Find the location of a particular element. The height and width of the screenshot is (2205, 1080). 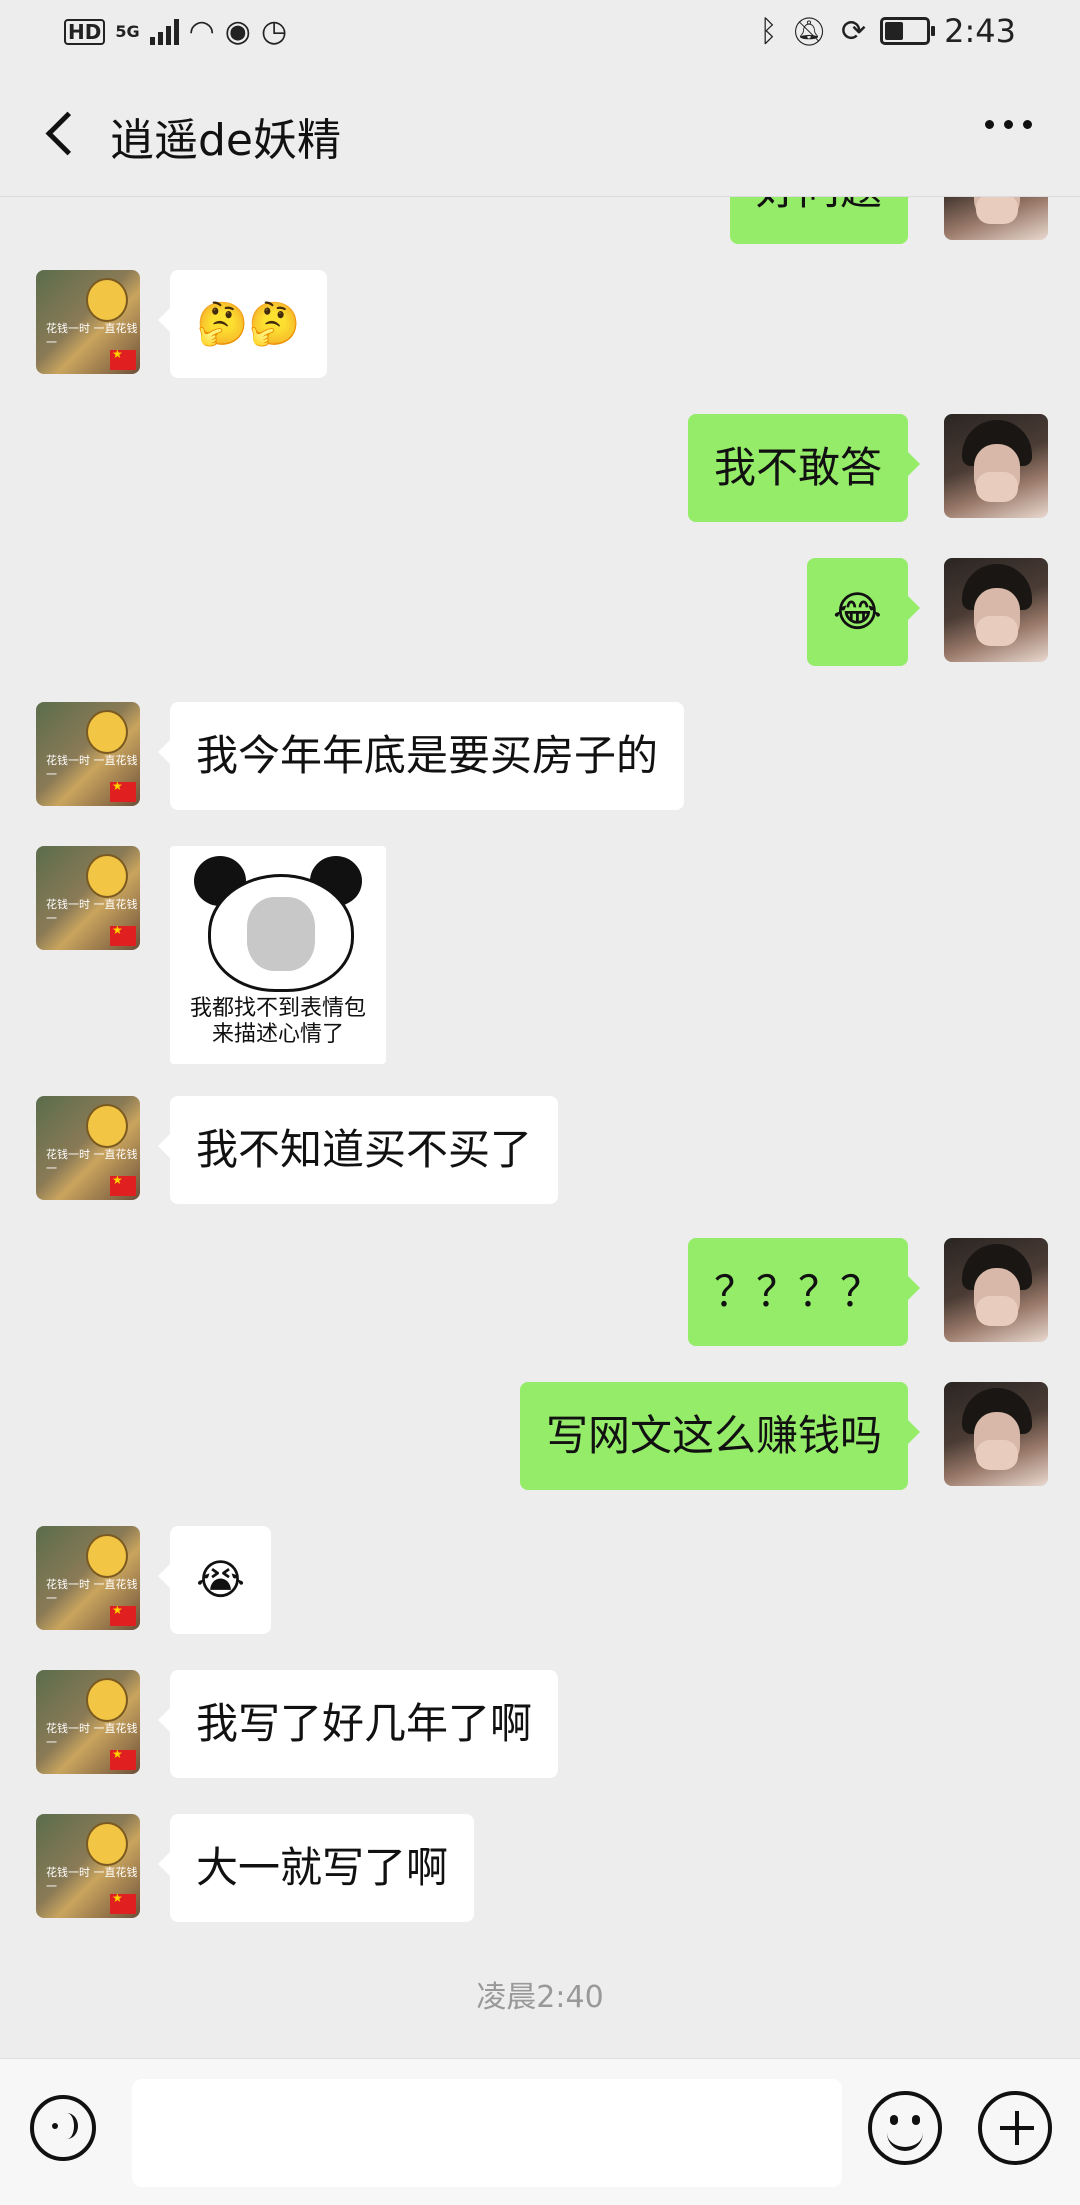

rotation-icon: ⟳ is located at coordinates (854, 31).